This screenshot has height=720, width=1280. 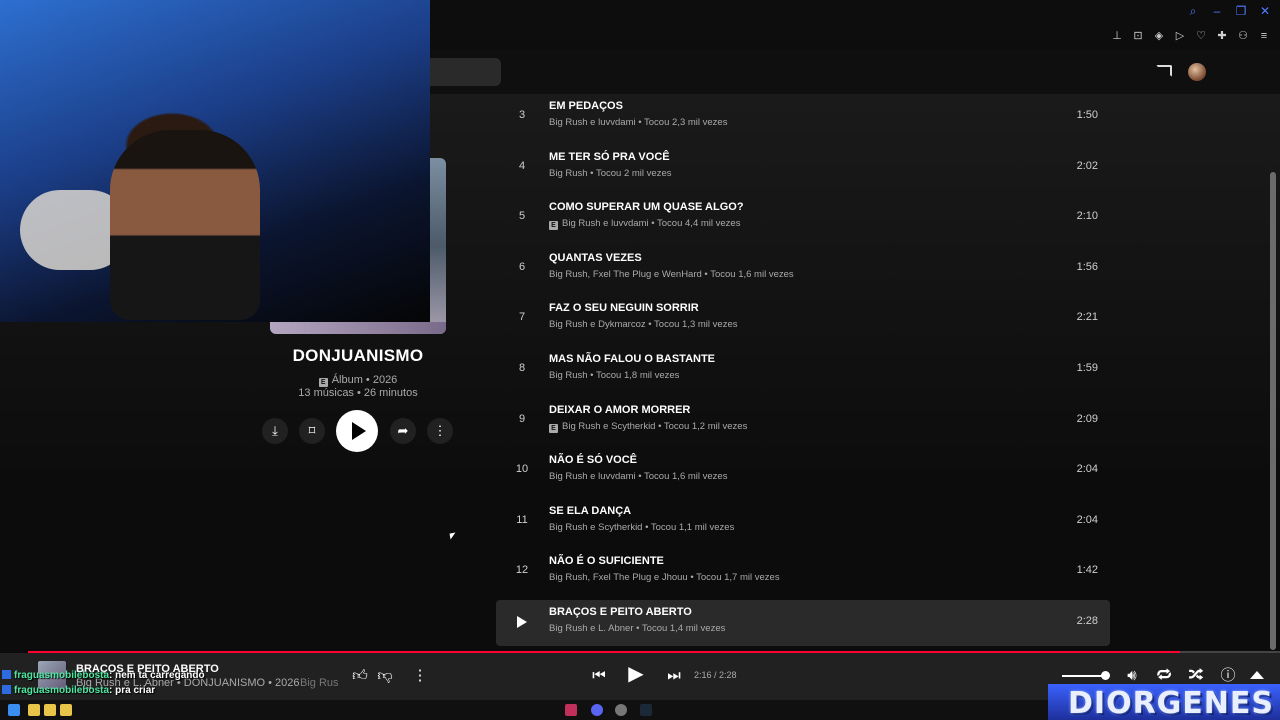 I want to click on track-title: EM PEDAÇOS, so click(x=586, y=106).